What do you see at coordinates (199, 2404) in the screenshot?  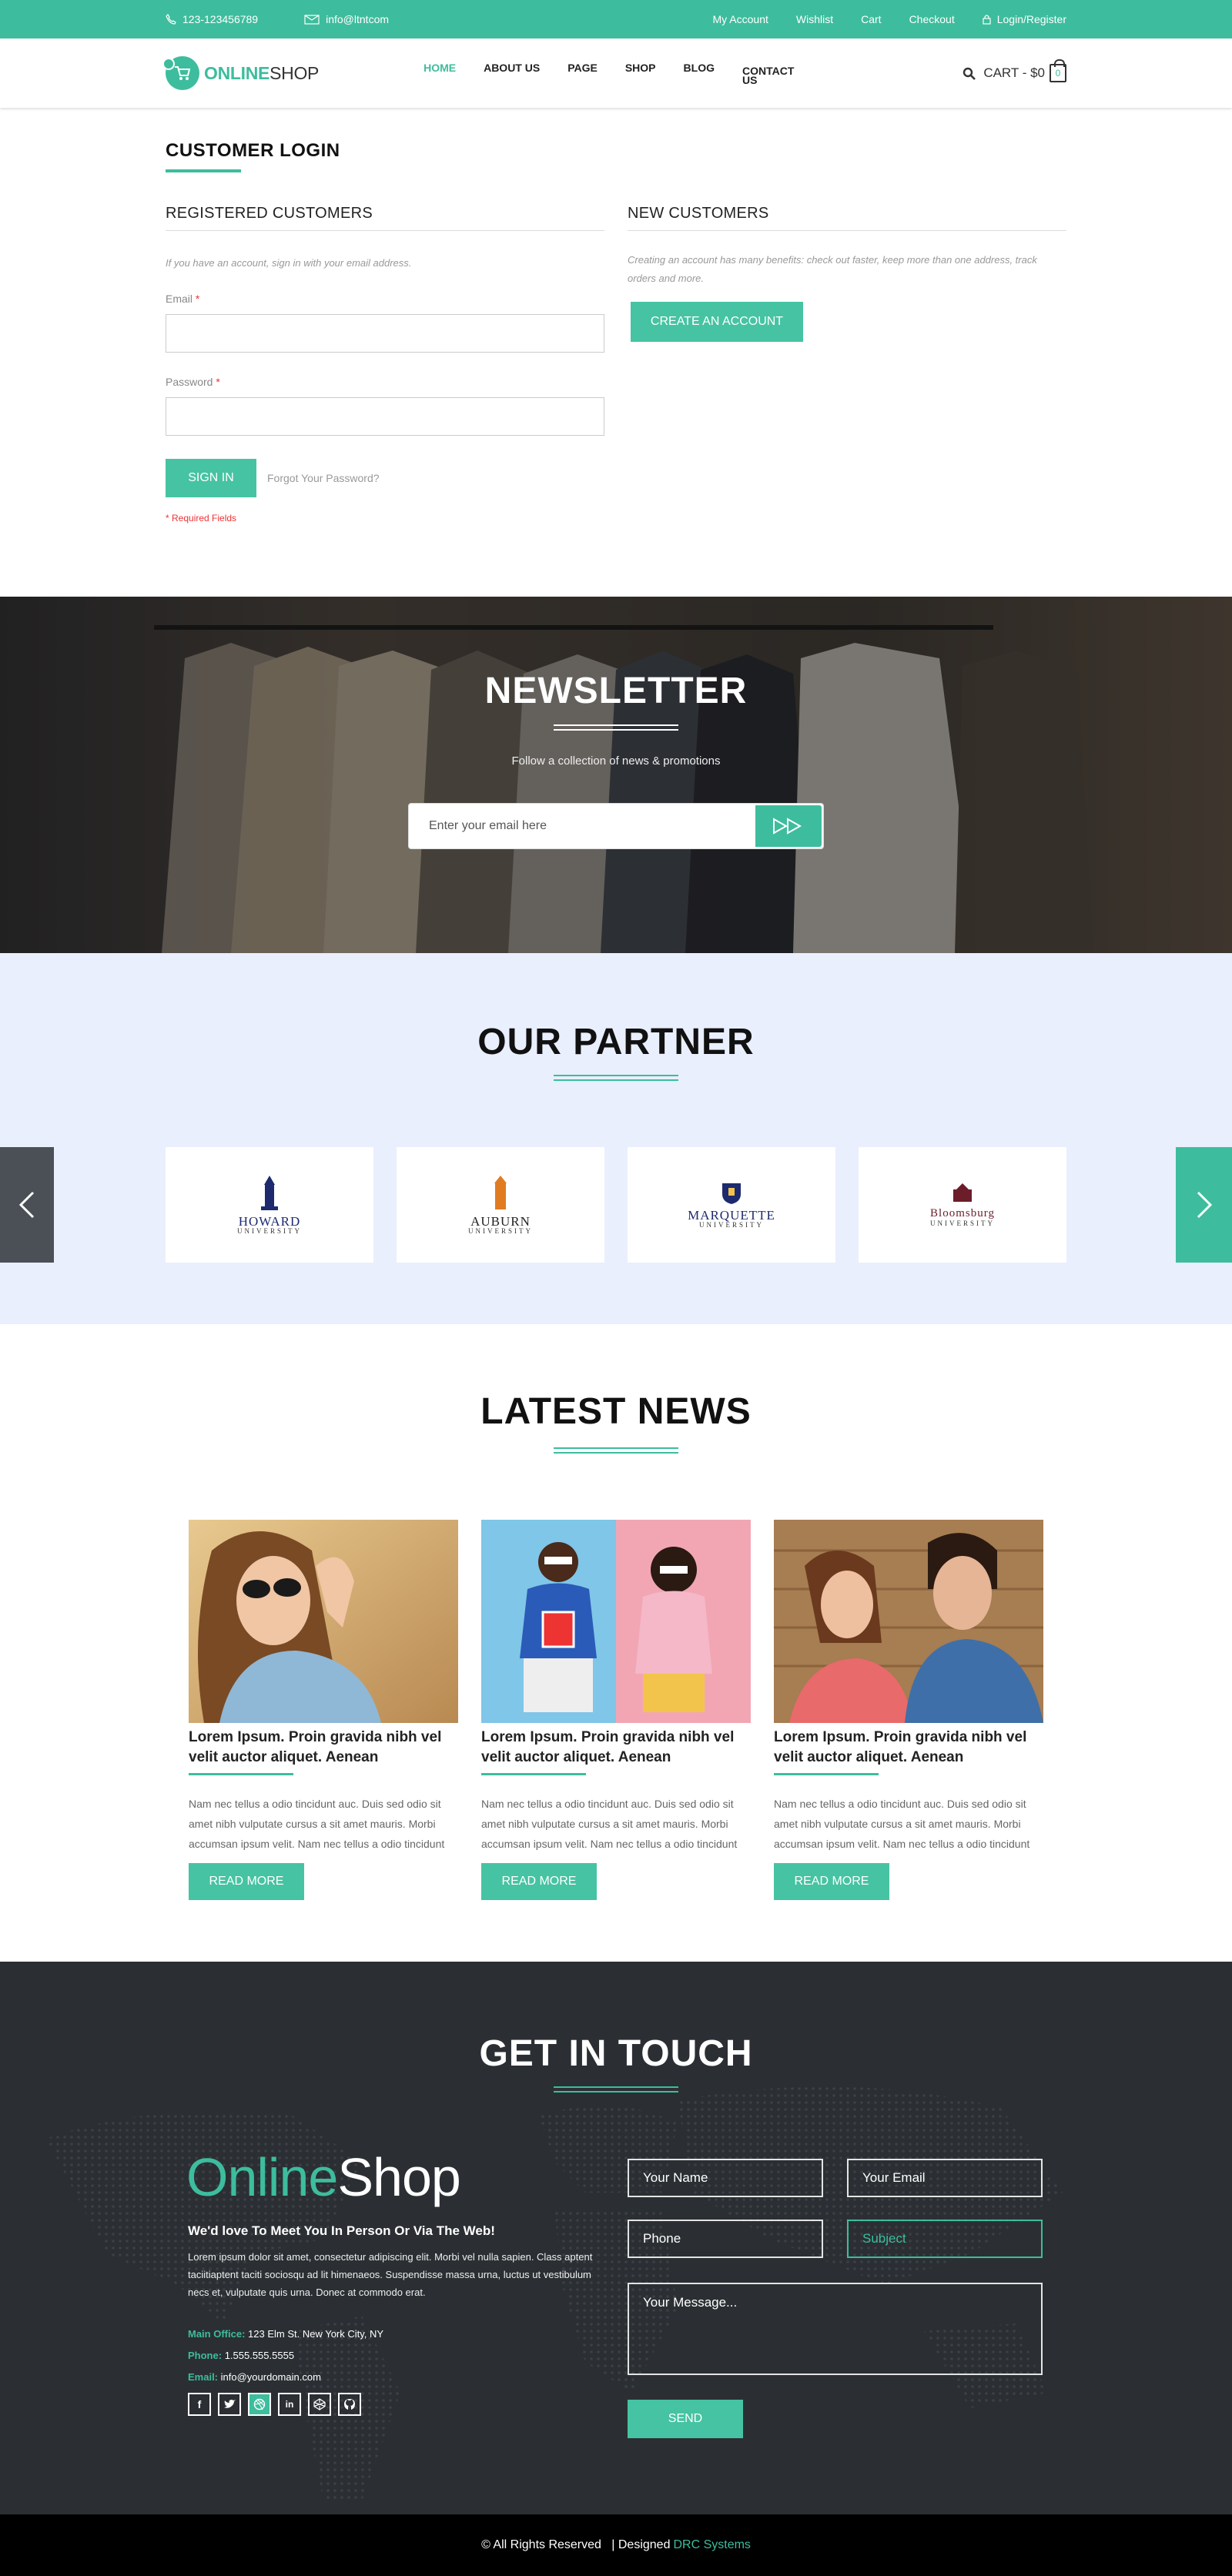 I see `facebook-icon: f` at bounding box center [199, 2404].